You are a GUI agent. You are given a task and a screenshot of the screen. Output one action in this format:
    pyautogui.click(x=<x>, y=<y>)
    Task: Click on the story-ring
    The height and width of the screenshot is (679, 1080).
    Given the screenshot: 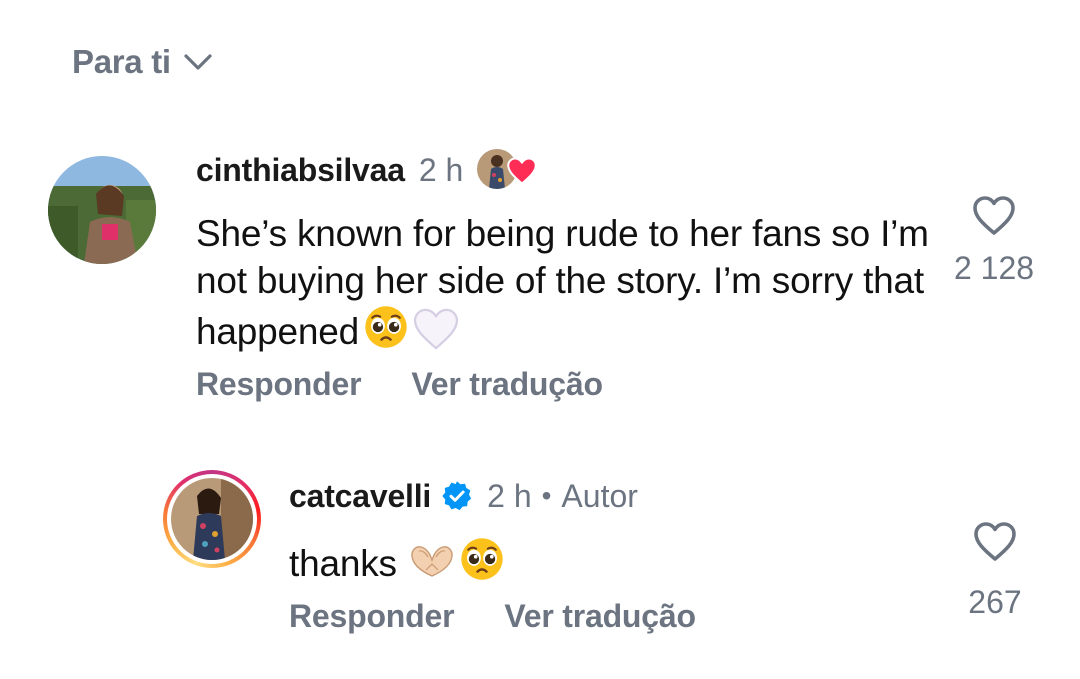 What is the action you would take?
    pyautogui.click(x=212, y=519)
    